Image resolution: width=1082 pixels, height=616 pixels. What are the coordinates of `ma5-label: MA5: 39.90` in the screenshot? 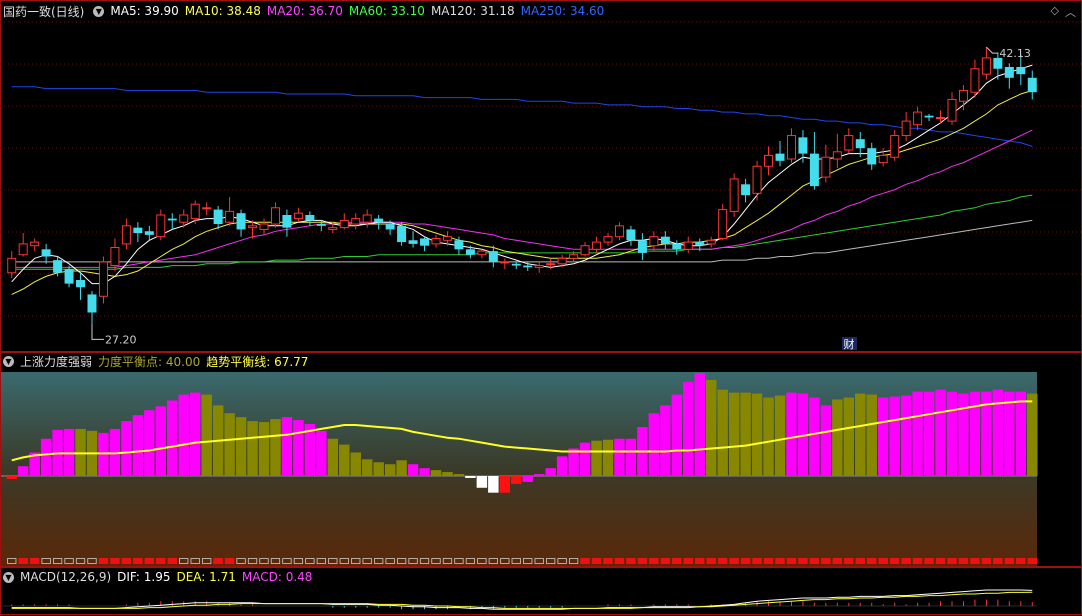 It's located at (144, 11).